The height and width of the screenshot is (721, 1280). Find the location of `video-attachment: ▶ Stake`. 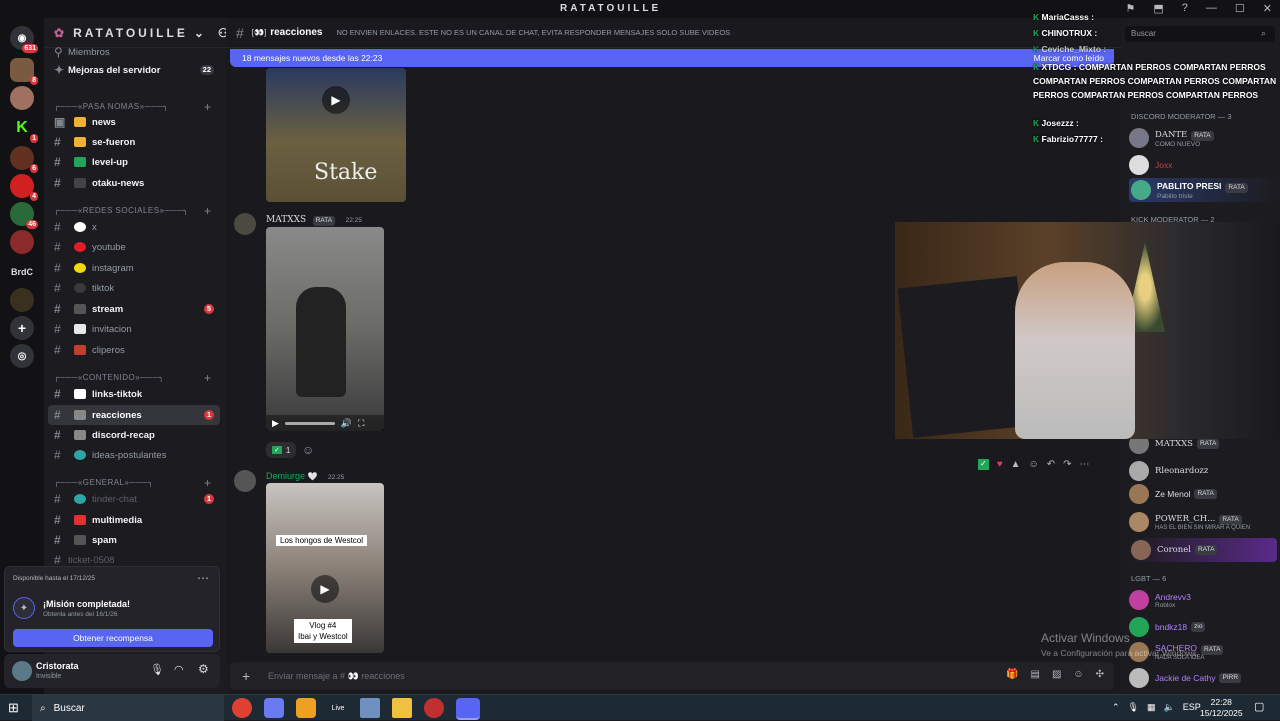

video-attachment: ▶ Stake is located at coordinates (336, 135).